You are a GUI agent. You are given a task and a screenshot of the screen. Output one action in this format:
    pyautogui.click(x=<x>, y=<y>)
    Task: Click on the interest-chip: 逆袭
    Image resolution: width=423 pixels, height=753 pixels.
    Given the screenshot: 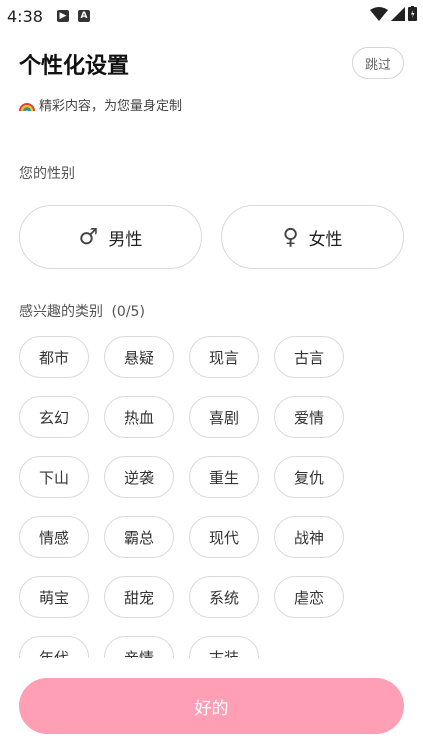 What is the action you would take?
    pyautogui.click(x=139, y=477)
    